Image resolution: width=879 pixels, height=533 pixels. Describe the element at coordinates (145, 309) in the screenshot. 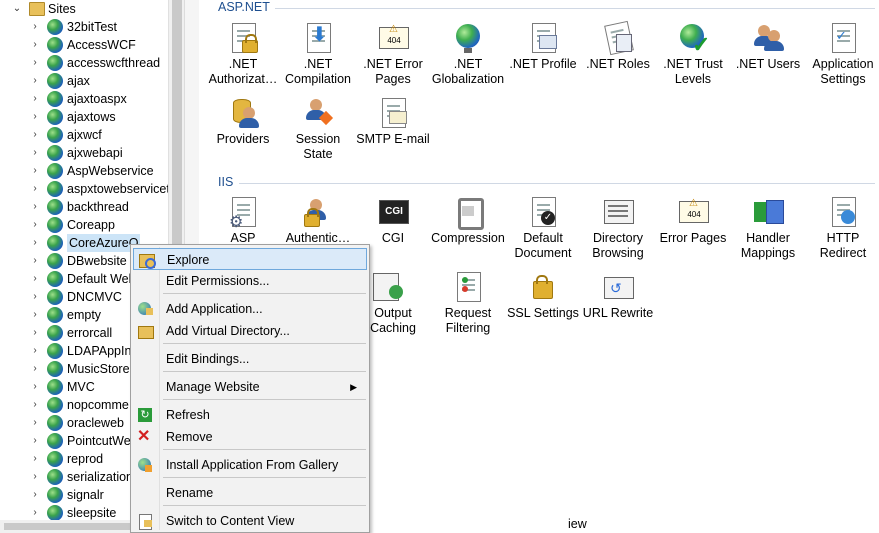

I see `add-application-icon` at that location.